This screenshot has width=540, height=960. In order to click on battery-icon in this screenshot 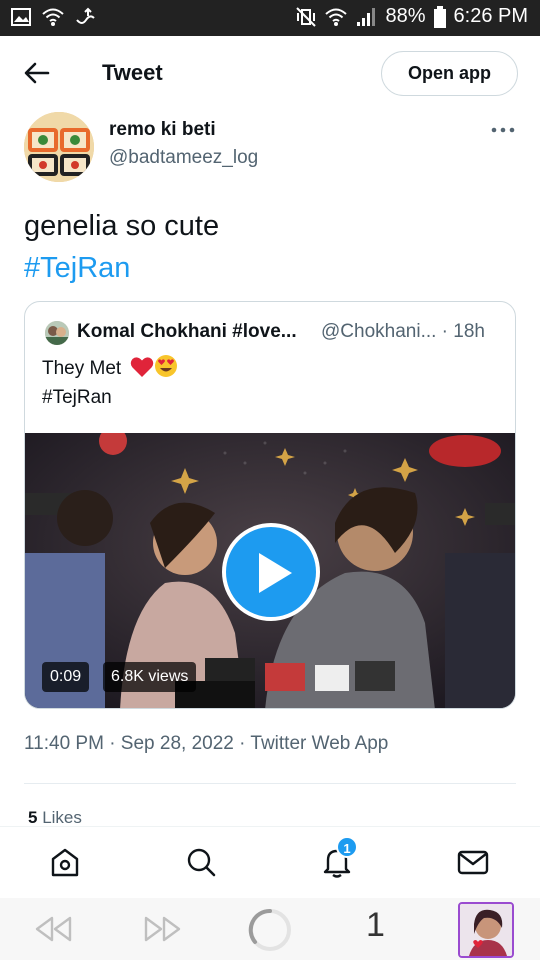, I will do `click(439, 16)`.